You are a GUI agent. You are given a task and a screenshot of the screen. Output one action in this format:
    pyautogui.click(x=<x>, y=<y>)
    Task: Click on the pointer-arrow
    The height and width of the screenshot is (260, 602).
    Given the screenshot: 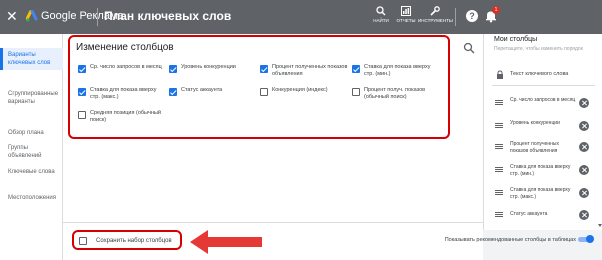 What is the action you would take?
    pyautogui.click(x=226, y=242)
    